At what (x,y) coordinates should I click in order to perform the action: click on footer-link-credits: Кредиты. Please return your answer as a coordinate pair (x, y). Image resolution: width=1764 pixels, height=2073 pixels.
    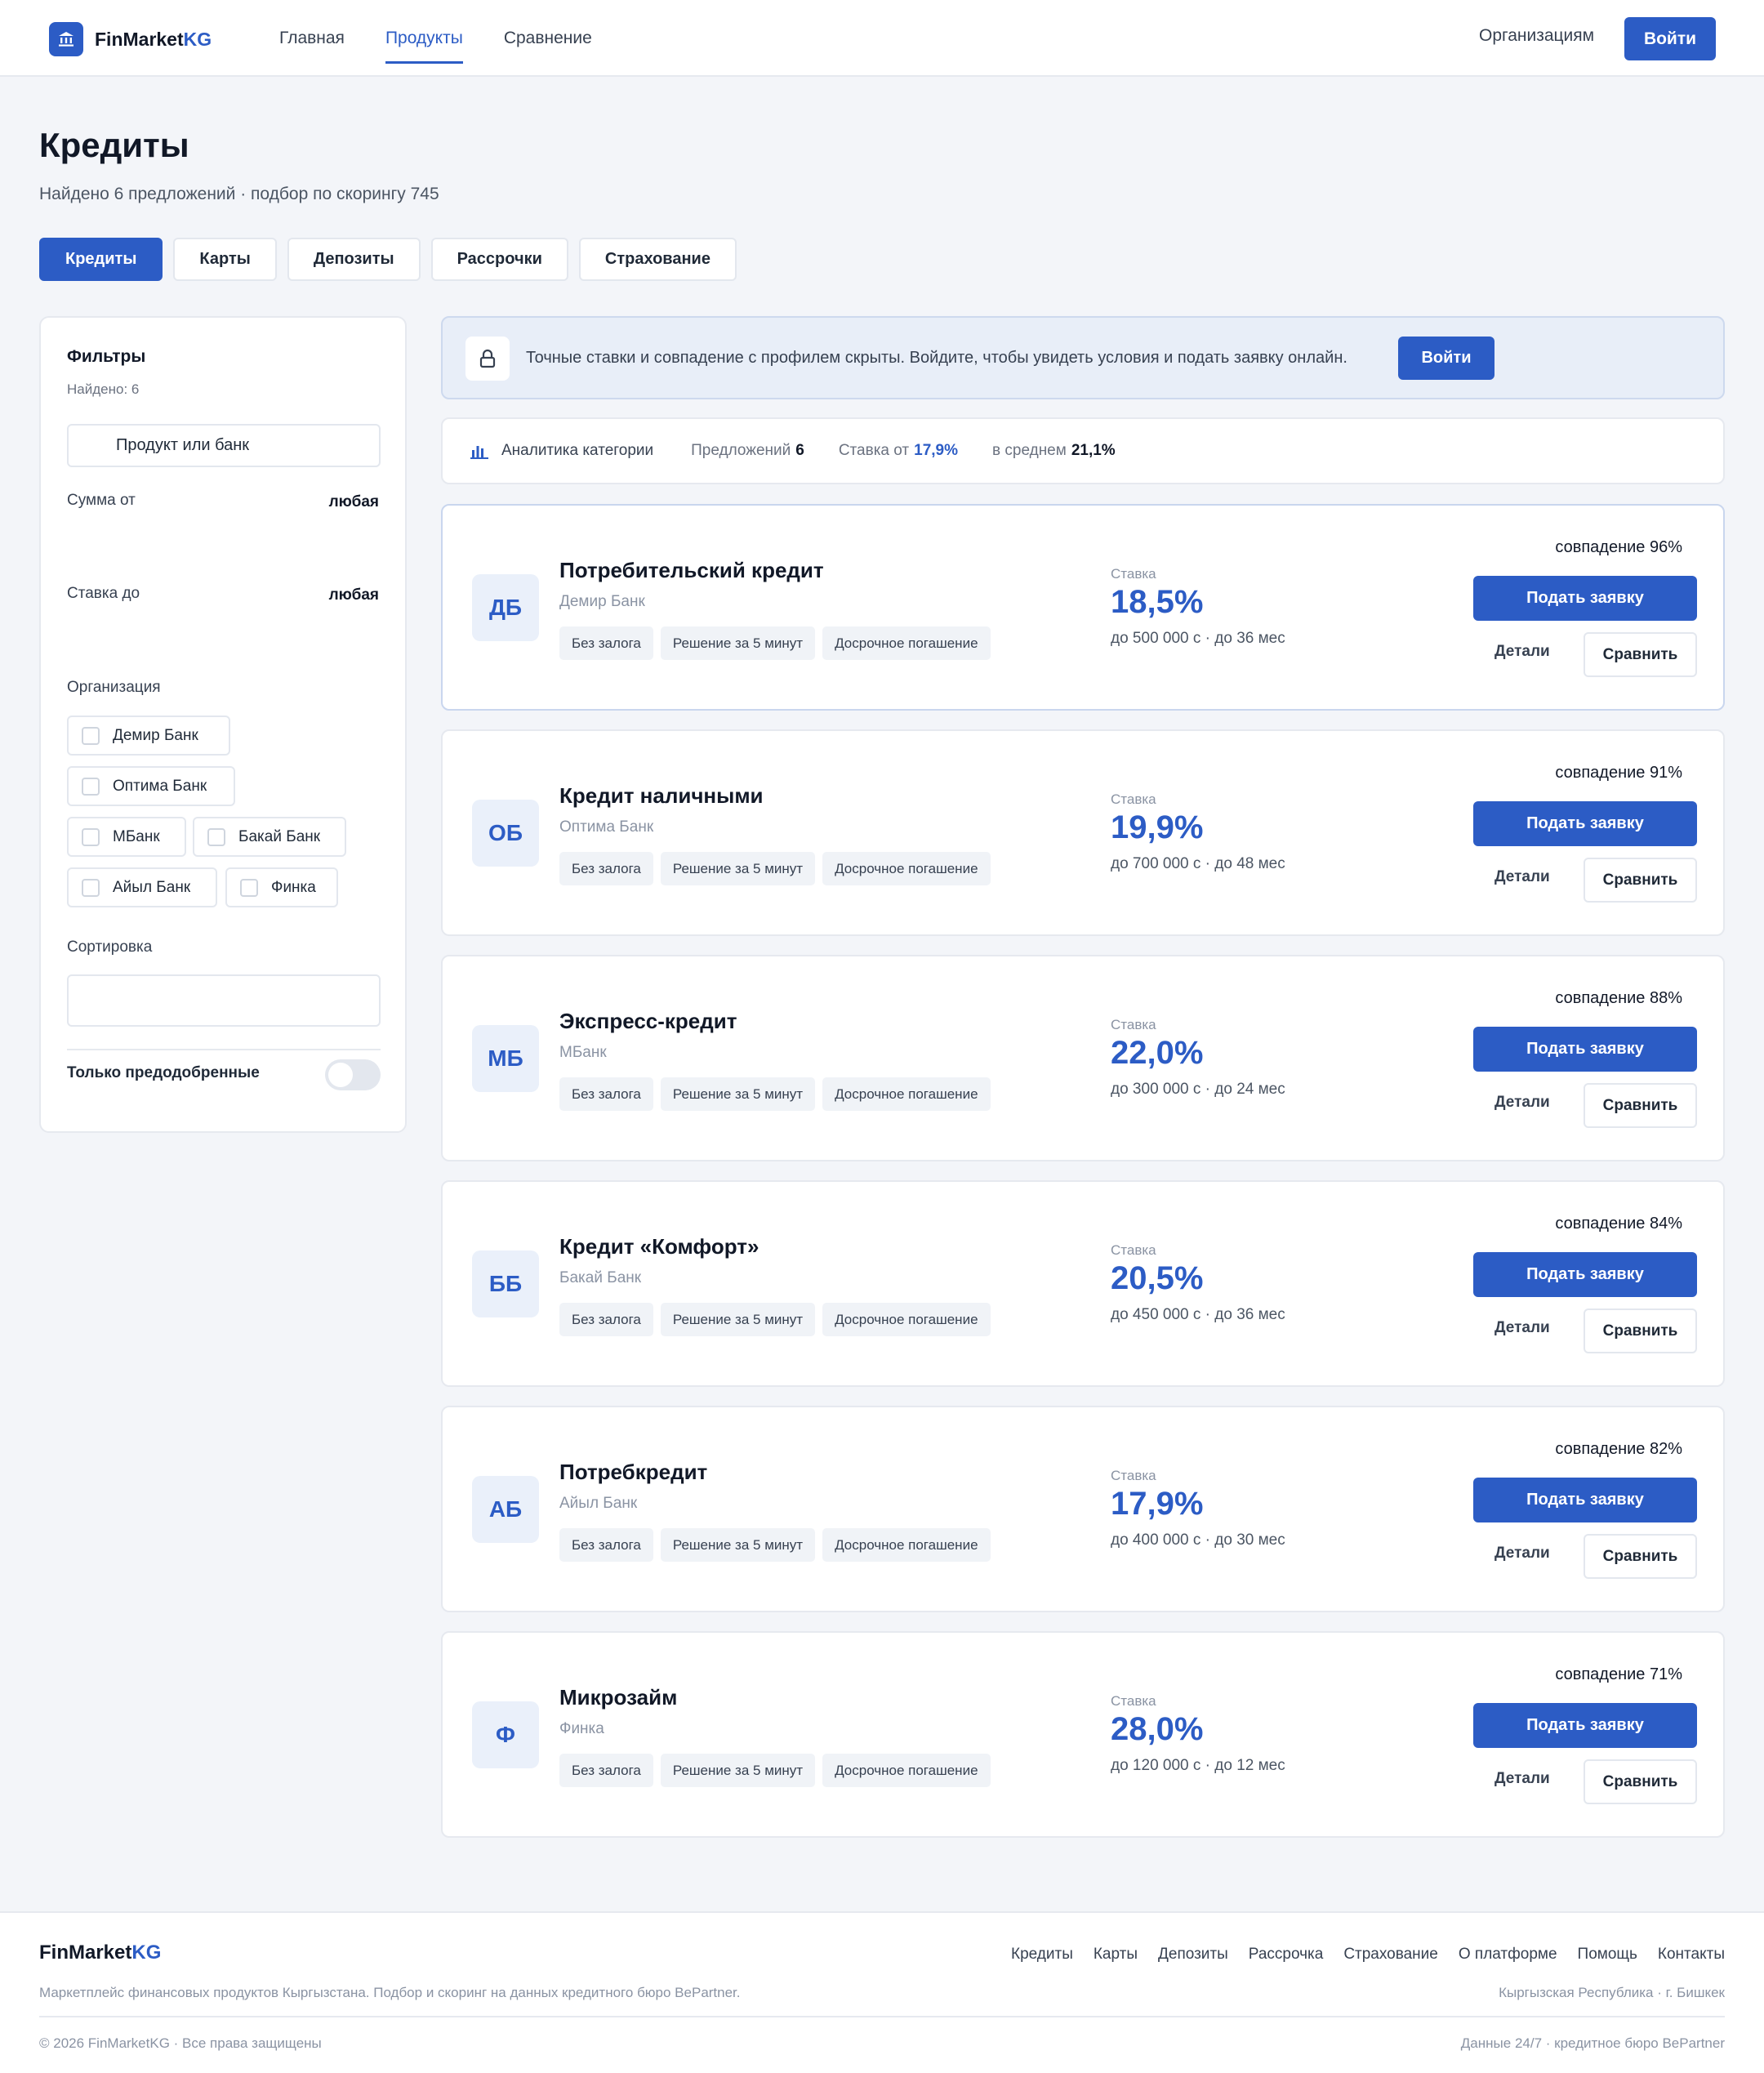
    Looking at the image, I should click on (1042, 1955).